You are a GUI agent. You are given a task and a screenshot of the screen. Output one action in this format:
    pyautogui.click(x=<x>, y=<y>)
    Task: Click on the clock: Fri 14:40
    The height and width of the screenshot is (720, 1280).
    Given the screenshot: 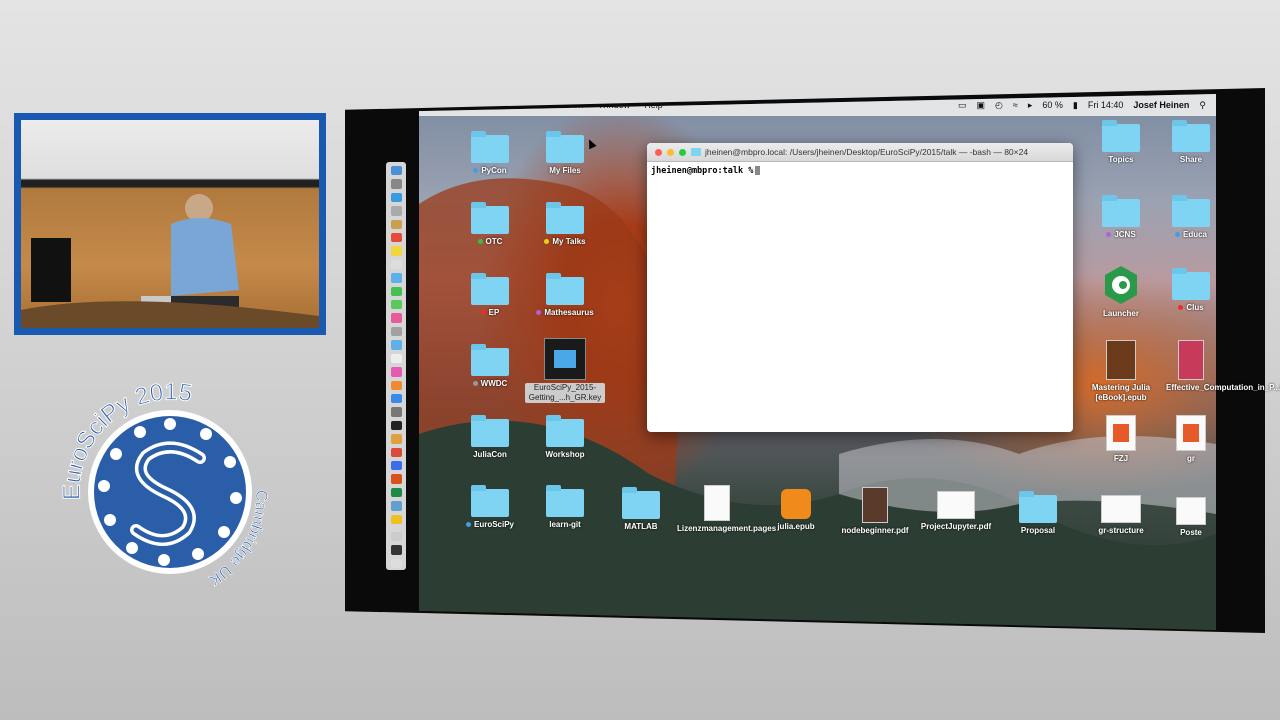 What is the action you would take?
    pyautogui.click(x=1106, y=105)
    